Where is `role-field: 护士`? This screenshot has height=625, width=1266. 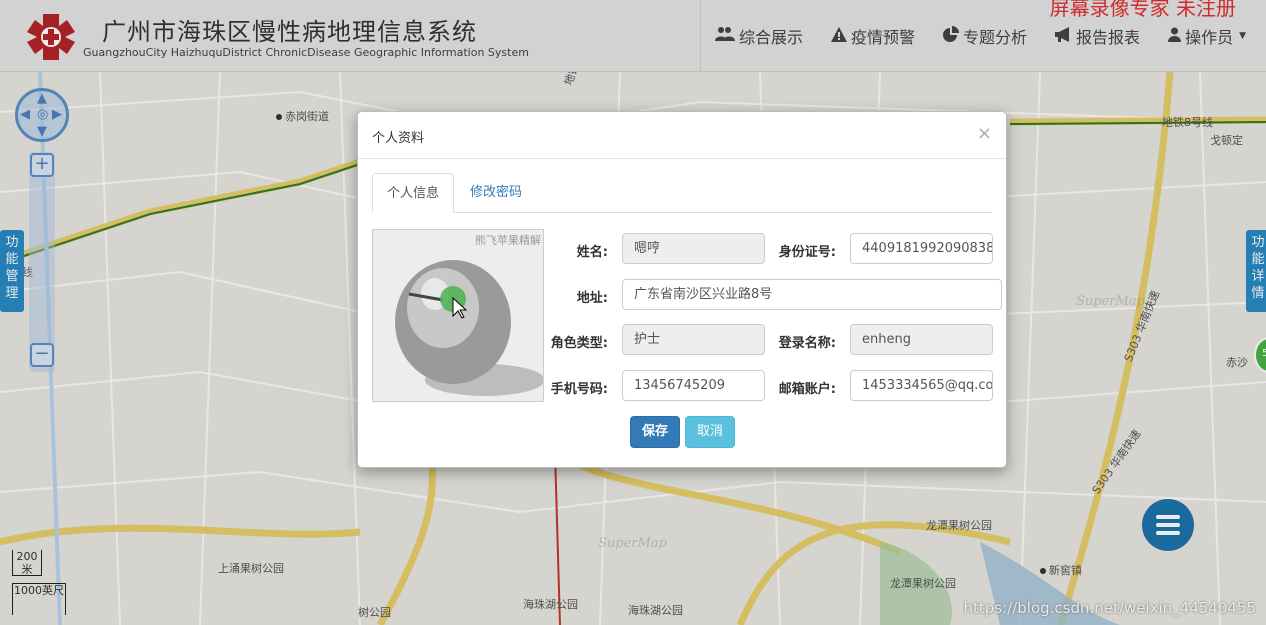
role-field: 护士 is located at coordinates (693, 339).